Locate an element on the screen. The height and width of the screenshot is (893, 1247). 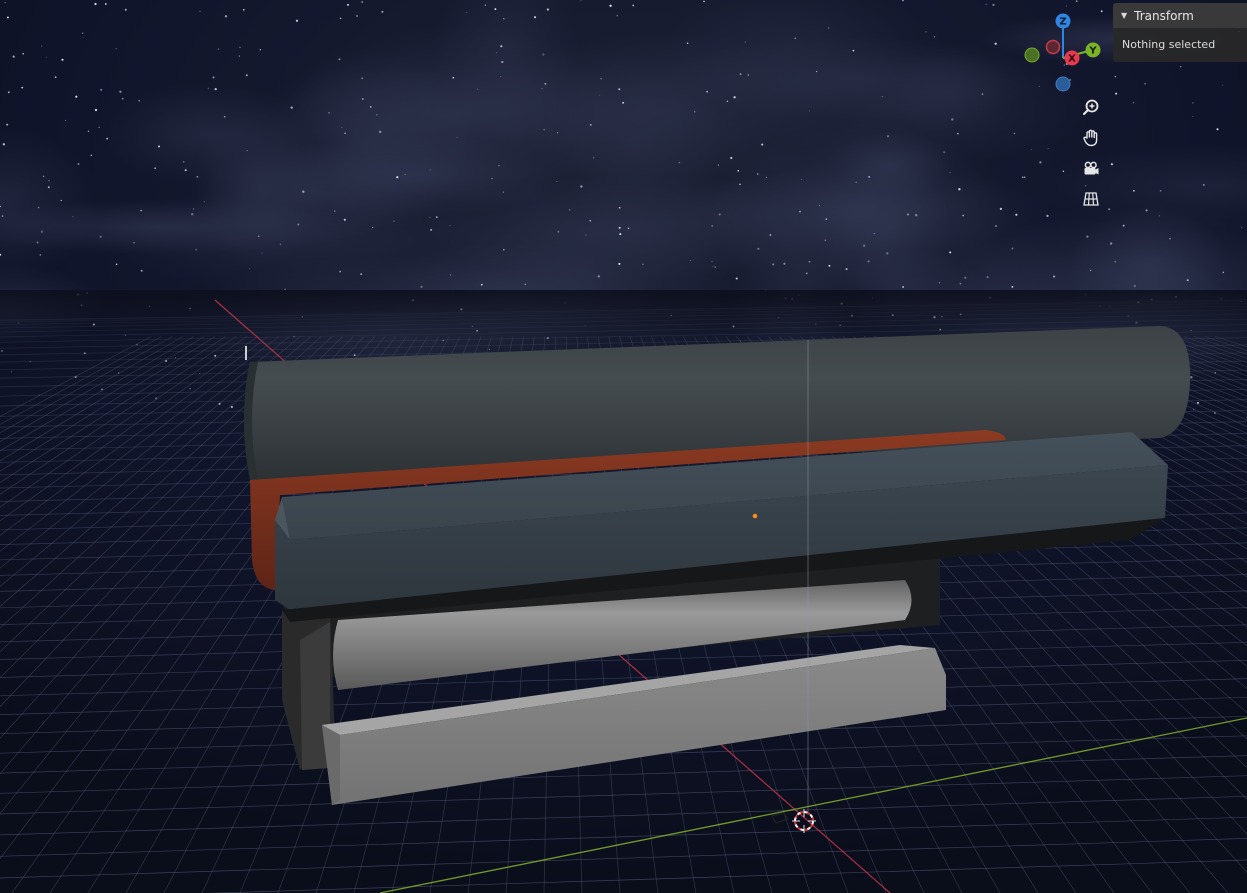
orthographic-toggle-button is located at coordinates (1091, 199).